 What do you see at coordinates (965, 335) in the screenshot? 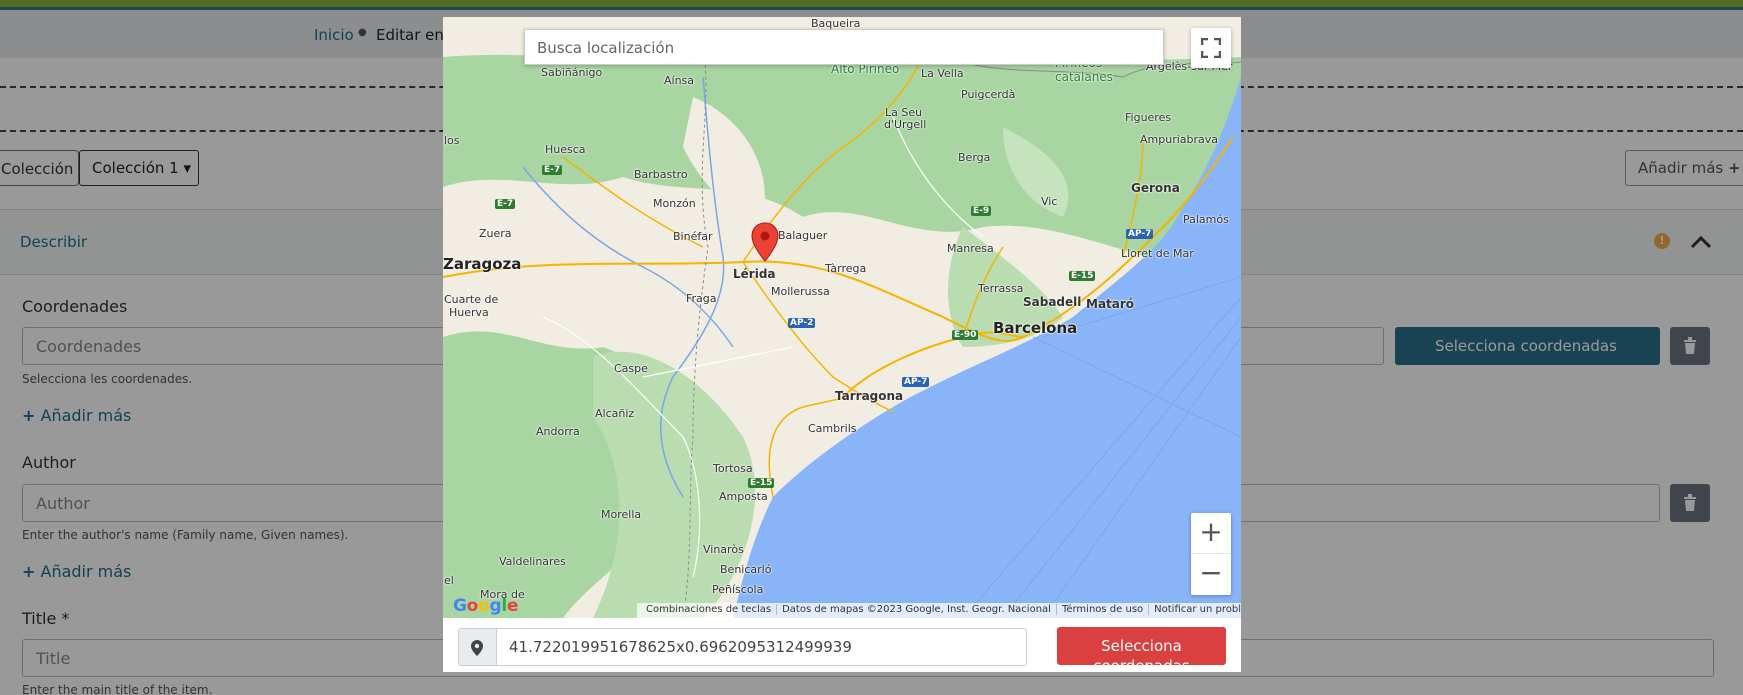
I see `road-shield: E-90` at bounding box center [965, 335].